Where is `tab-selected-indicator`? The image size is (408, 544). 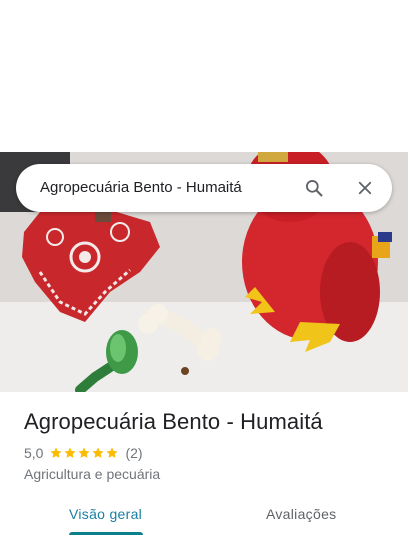 tab-selected-indicator is located at coordinates (106, 533).